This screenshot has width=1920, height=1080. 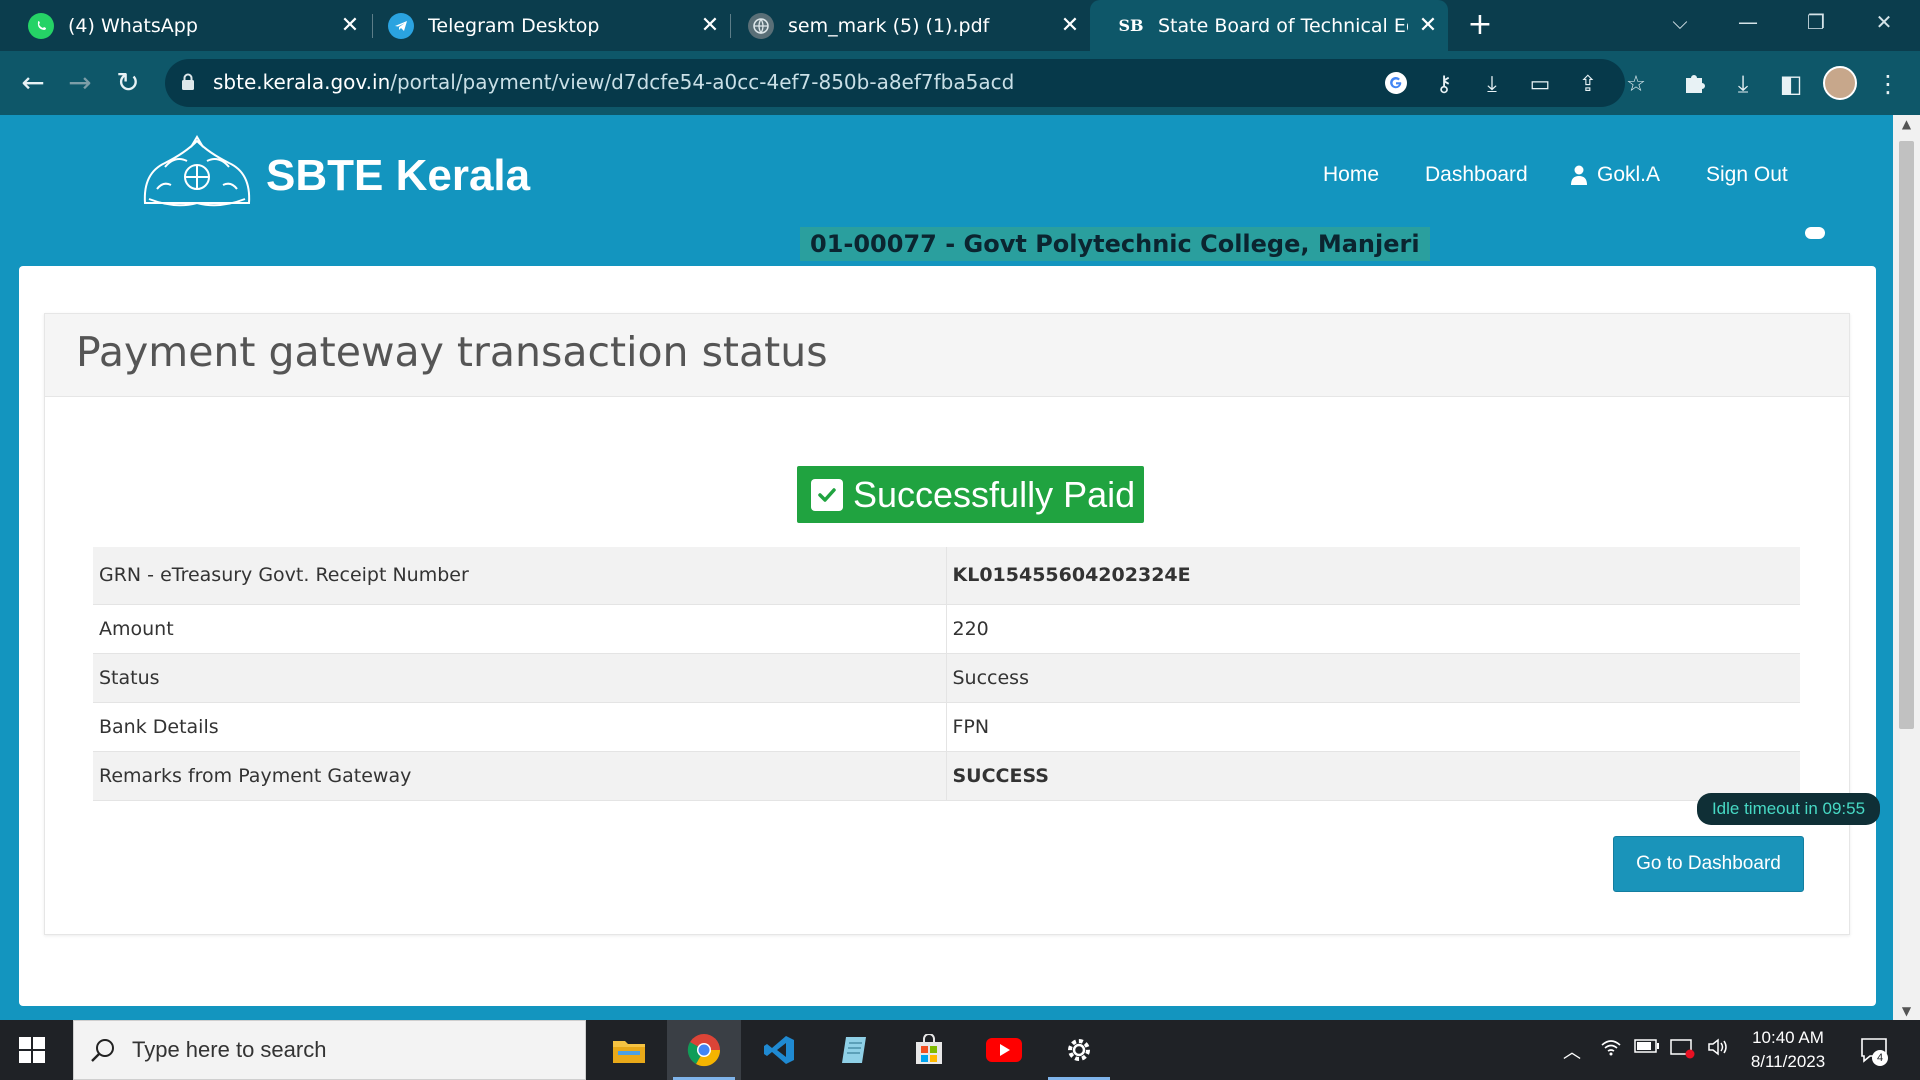 I want to click on tab-telegram: Telegram Desktop ✕, so click(x=545, y=25).